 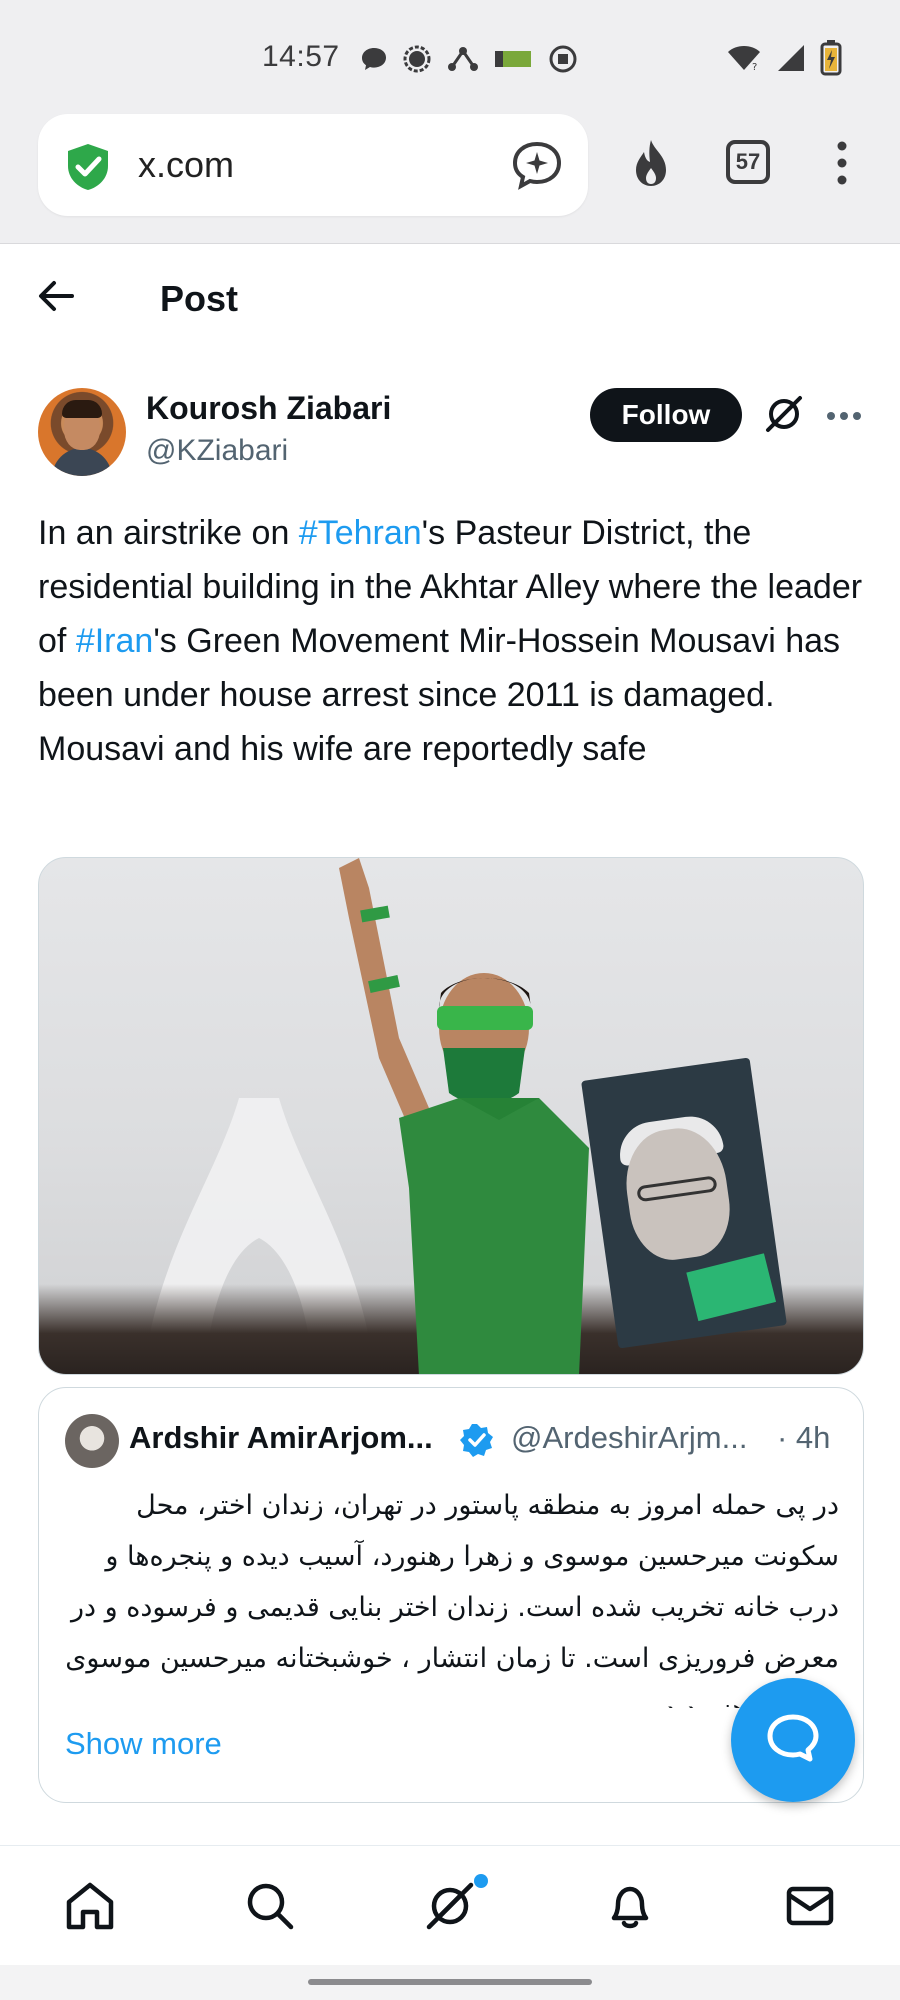 I want to click on more-options-icon, so click(x=844, y=417).